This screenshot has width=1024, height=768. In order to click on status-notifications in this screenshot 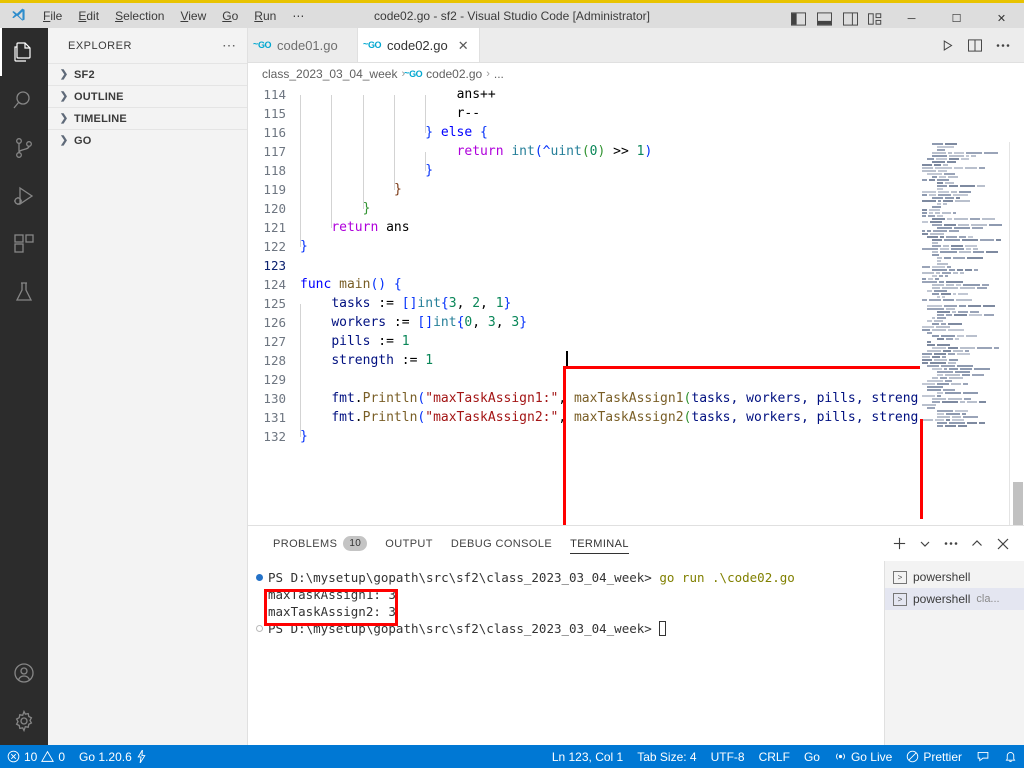, I will do `click(1010, 756)`.